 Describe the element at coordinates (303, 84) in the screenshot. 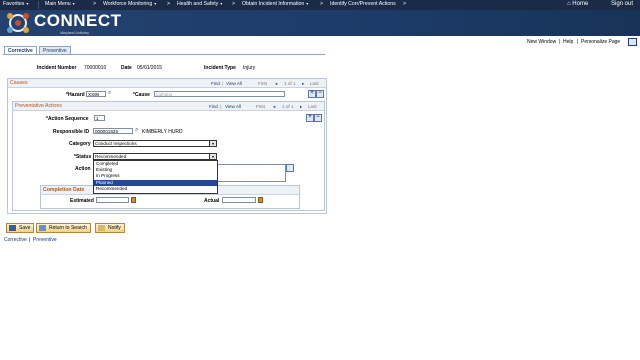

I see `causes-next-icon: ▸` at that location.